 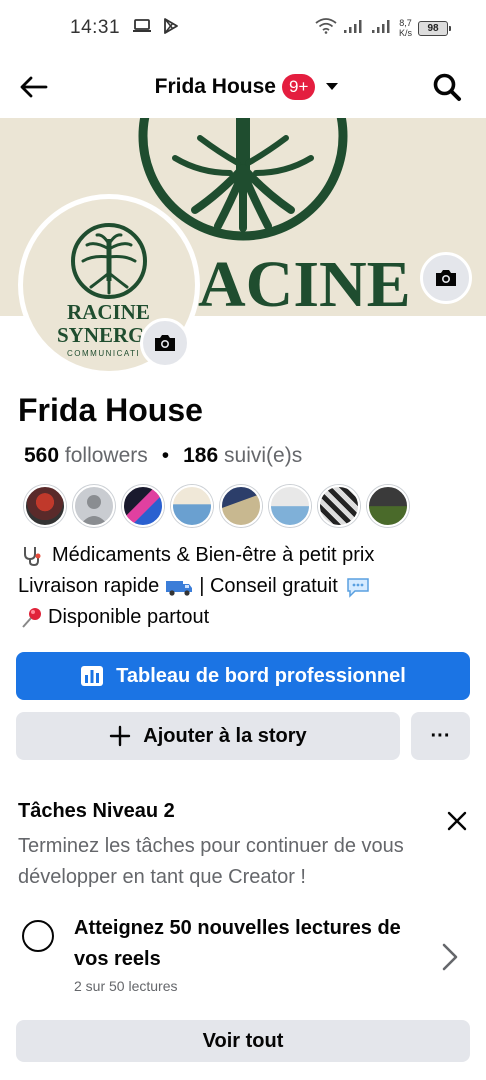 What do you see at coordinates (405, 33) in the screenshot?
I see `net-speed-unit: K/s` at bounding box center [405, 33].